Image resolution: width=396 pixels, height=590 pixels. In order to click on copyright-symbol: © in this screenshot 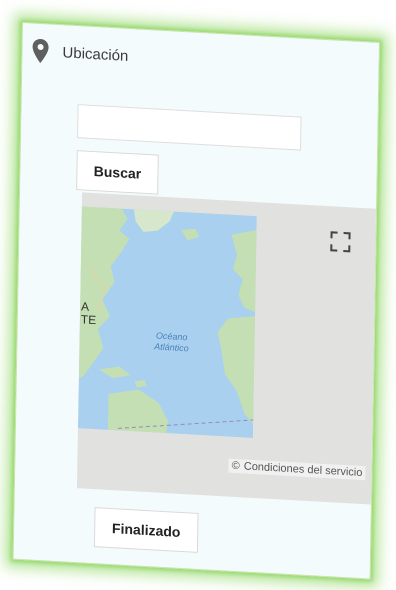, I will do `click(235, 466)`.